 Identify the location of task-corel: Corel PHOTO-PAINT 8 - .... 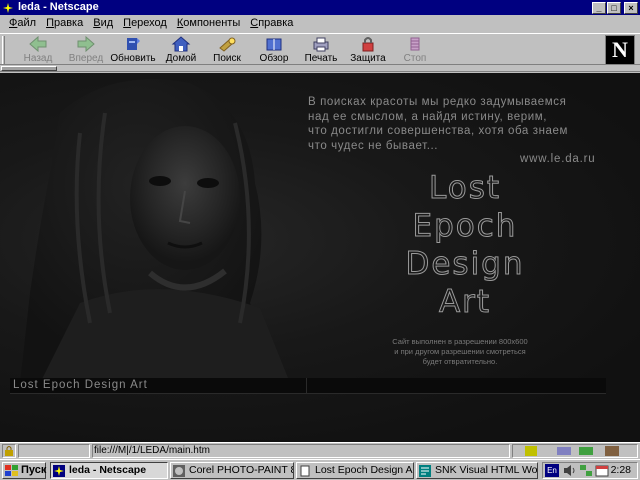
(232, 470).